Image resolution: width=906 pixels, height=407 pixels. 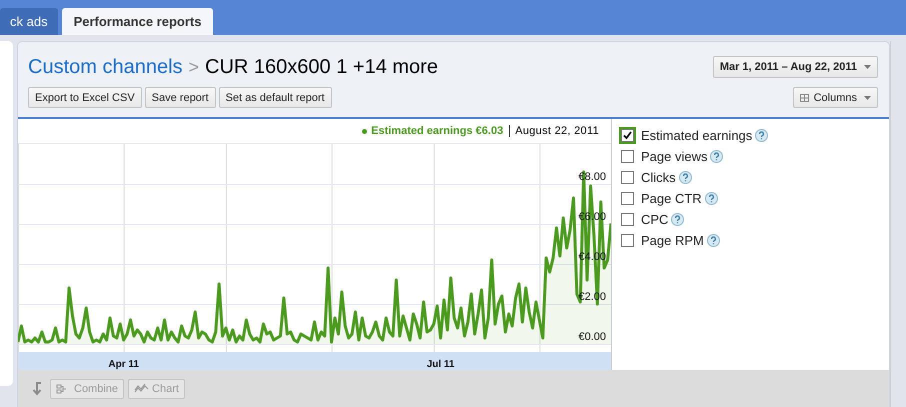 What do you see at coordinates (29, 21) in the screenshot?
I see `tab: ck ads` at bounding box center [29, 21].